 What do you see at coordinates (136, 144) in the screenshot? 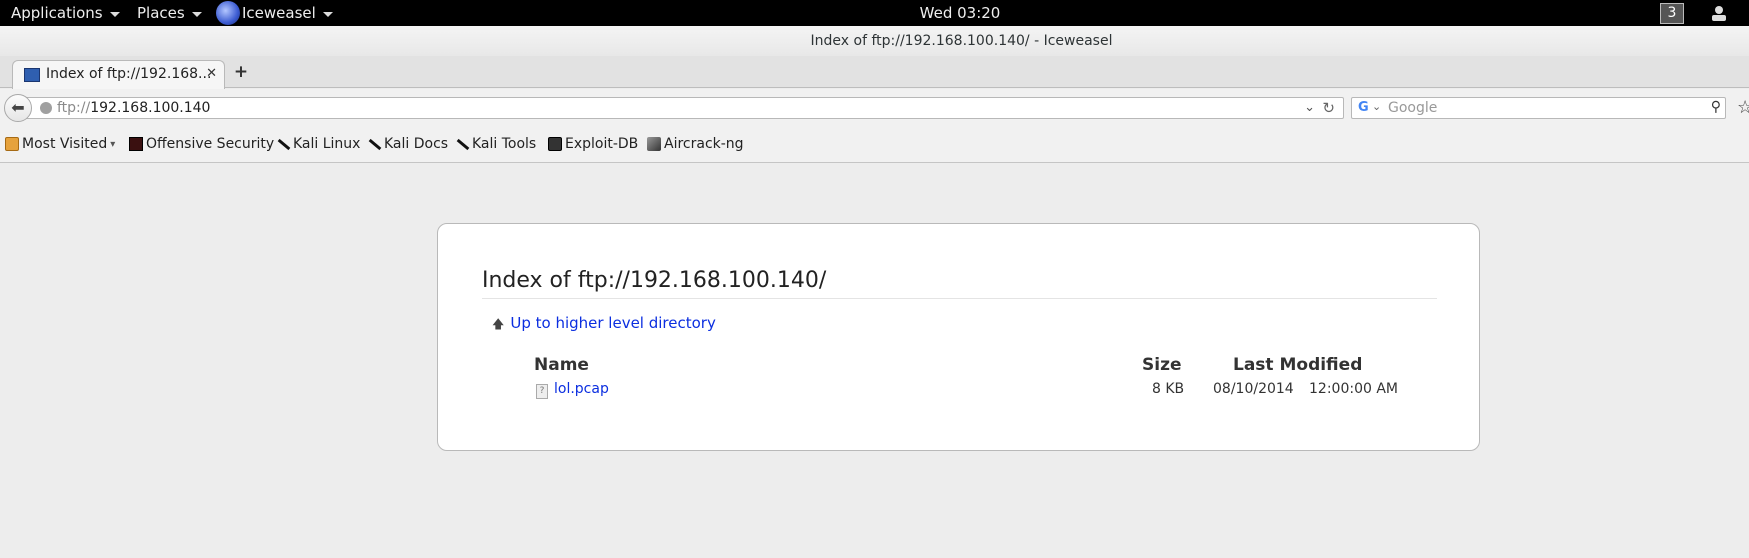
I see `offensive-security-icon` at bounding box center [136, 144].